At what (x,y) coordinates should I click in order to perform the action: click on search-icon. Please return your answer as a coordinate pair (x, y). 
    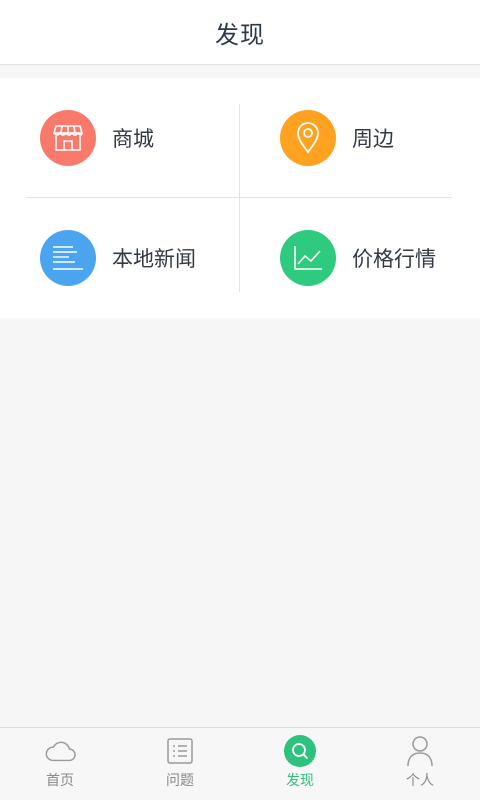
    Looking at the image, I should click on (300, 751).